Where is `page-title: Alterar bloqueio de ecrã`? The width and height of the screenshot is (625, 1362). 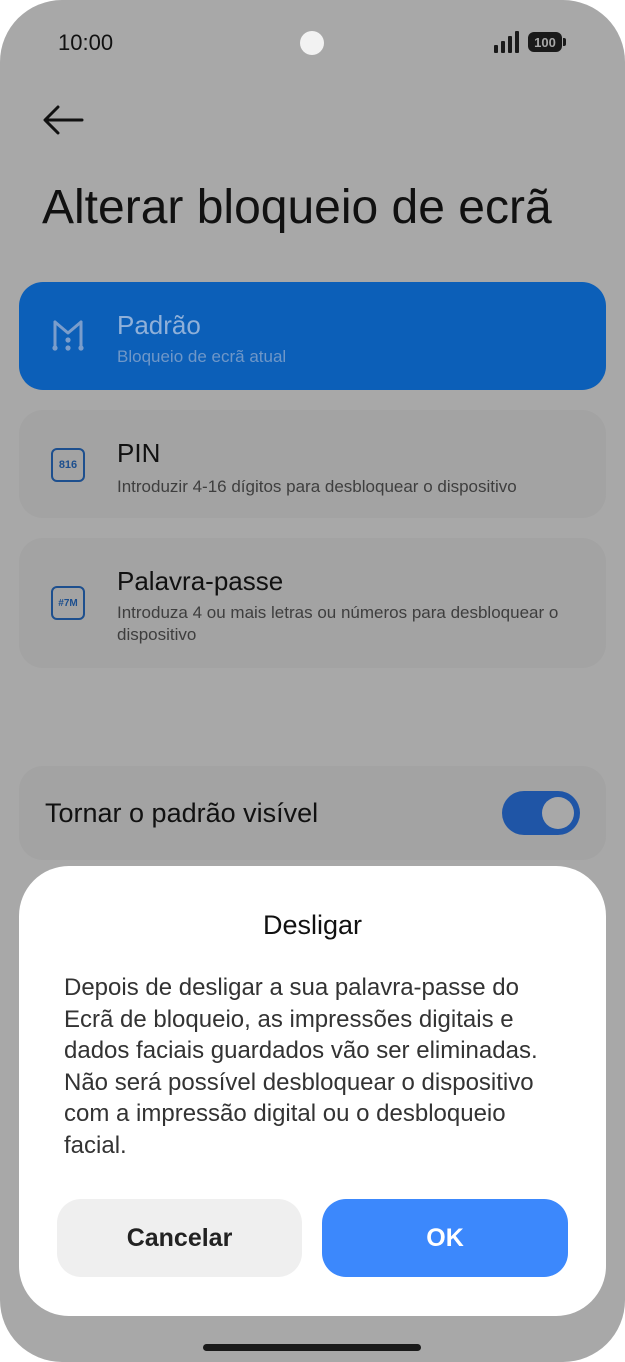
page-title: Alterar bloqueio de ecrã is located at coordinates (297, 207).